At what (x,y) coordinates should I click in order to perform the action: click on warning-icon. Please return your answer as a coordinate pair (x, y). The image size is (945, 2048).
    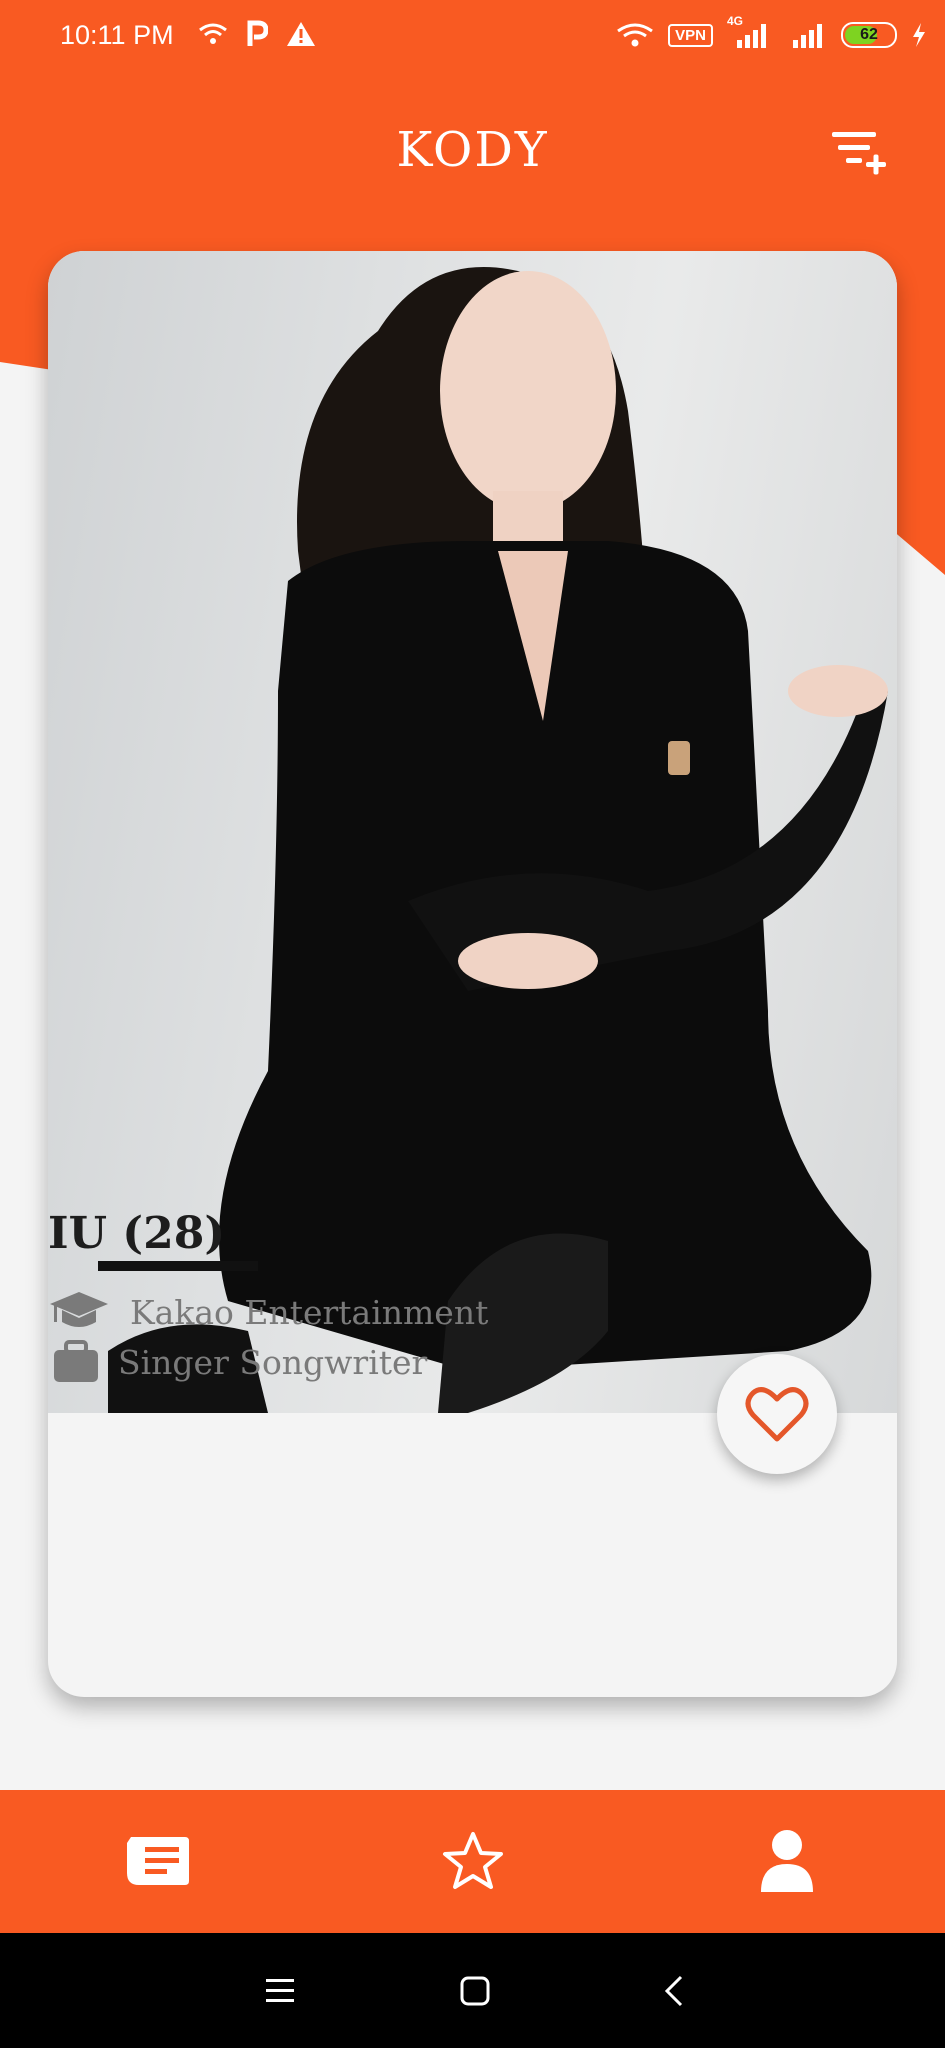
    Looking at the image, I should click on (301, 34).